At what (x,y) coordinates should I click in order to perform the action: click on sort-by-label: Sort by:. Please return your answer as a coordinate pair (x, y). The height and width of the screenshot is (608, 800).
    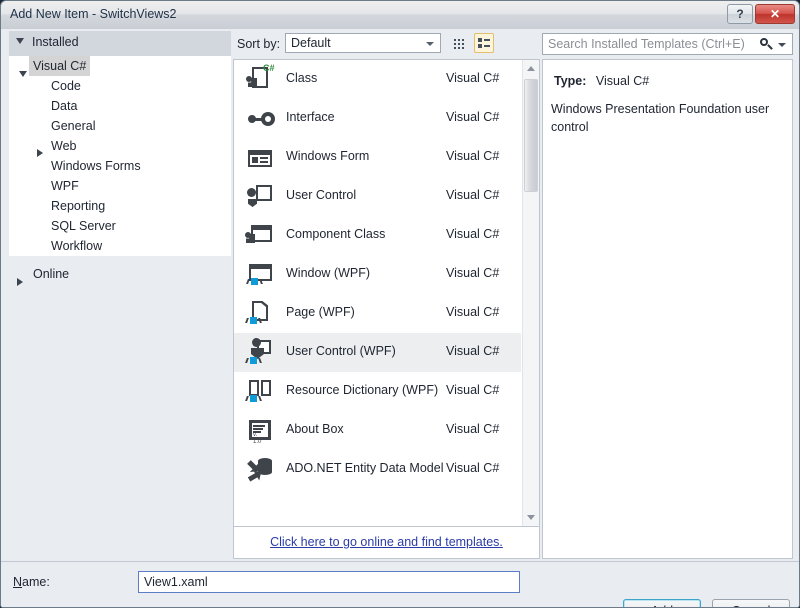
    Looking at the image, I should click on (259, 44).